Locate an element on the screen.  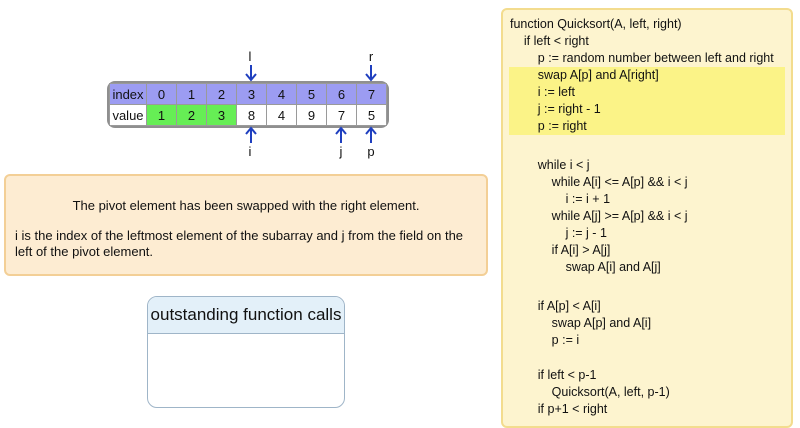
code-line-highlighted: i := left is located at coordinates (647, 92).